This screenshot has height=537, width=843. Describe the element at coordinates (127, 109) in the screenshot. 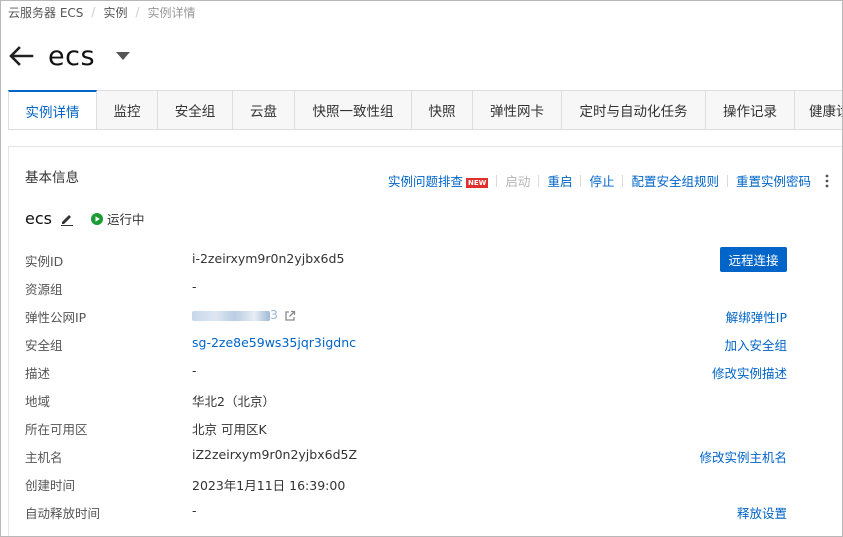

I see `tab-monitoring: 监控` at that location.